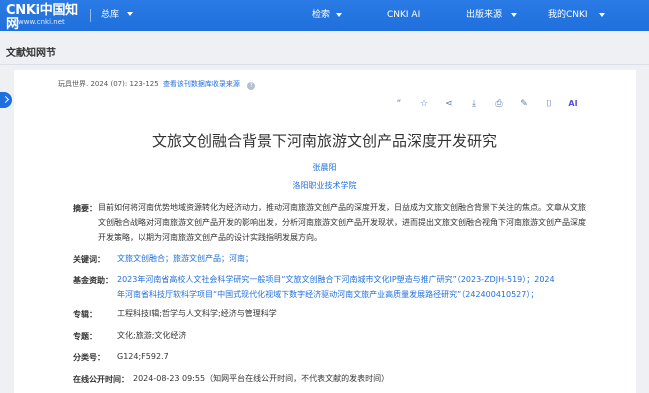 The height and width of the screenshot is (393, 649). Describe the element at coordinates (89, 259) in the screenshot. I see `keywords-label: 关键词：` at that location.